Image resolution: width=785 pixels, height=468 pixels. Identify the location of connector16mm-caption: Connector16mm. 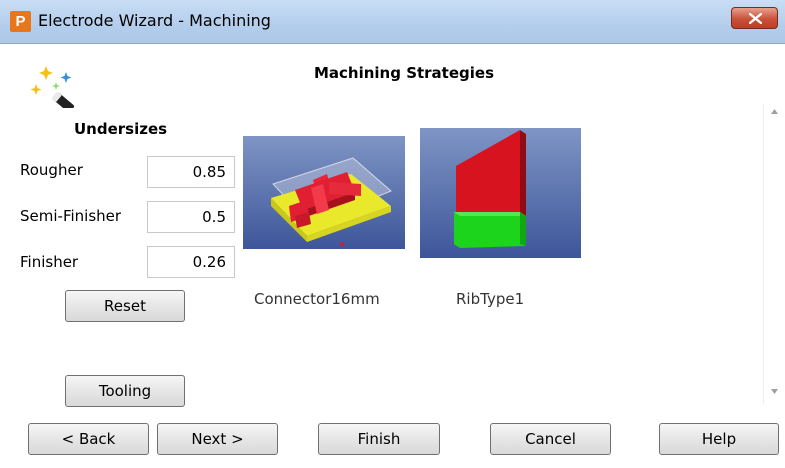
(317, 299).